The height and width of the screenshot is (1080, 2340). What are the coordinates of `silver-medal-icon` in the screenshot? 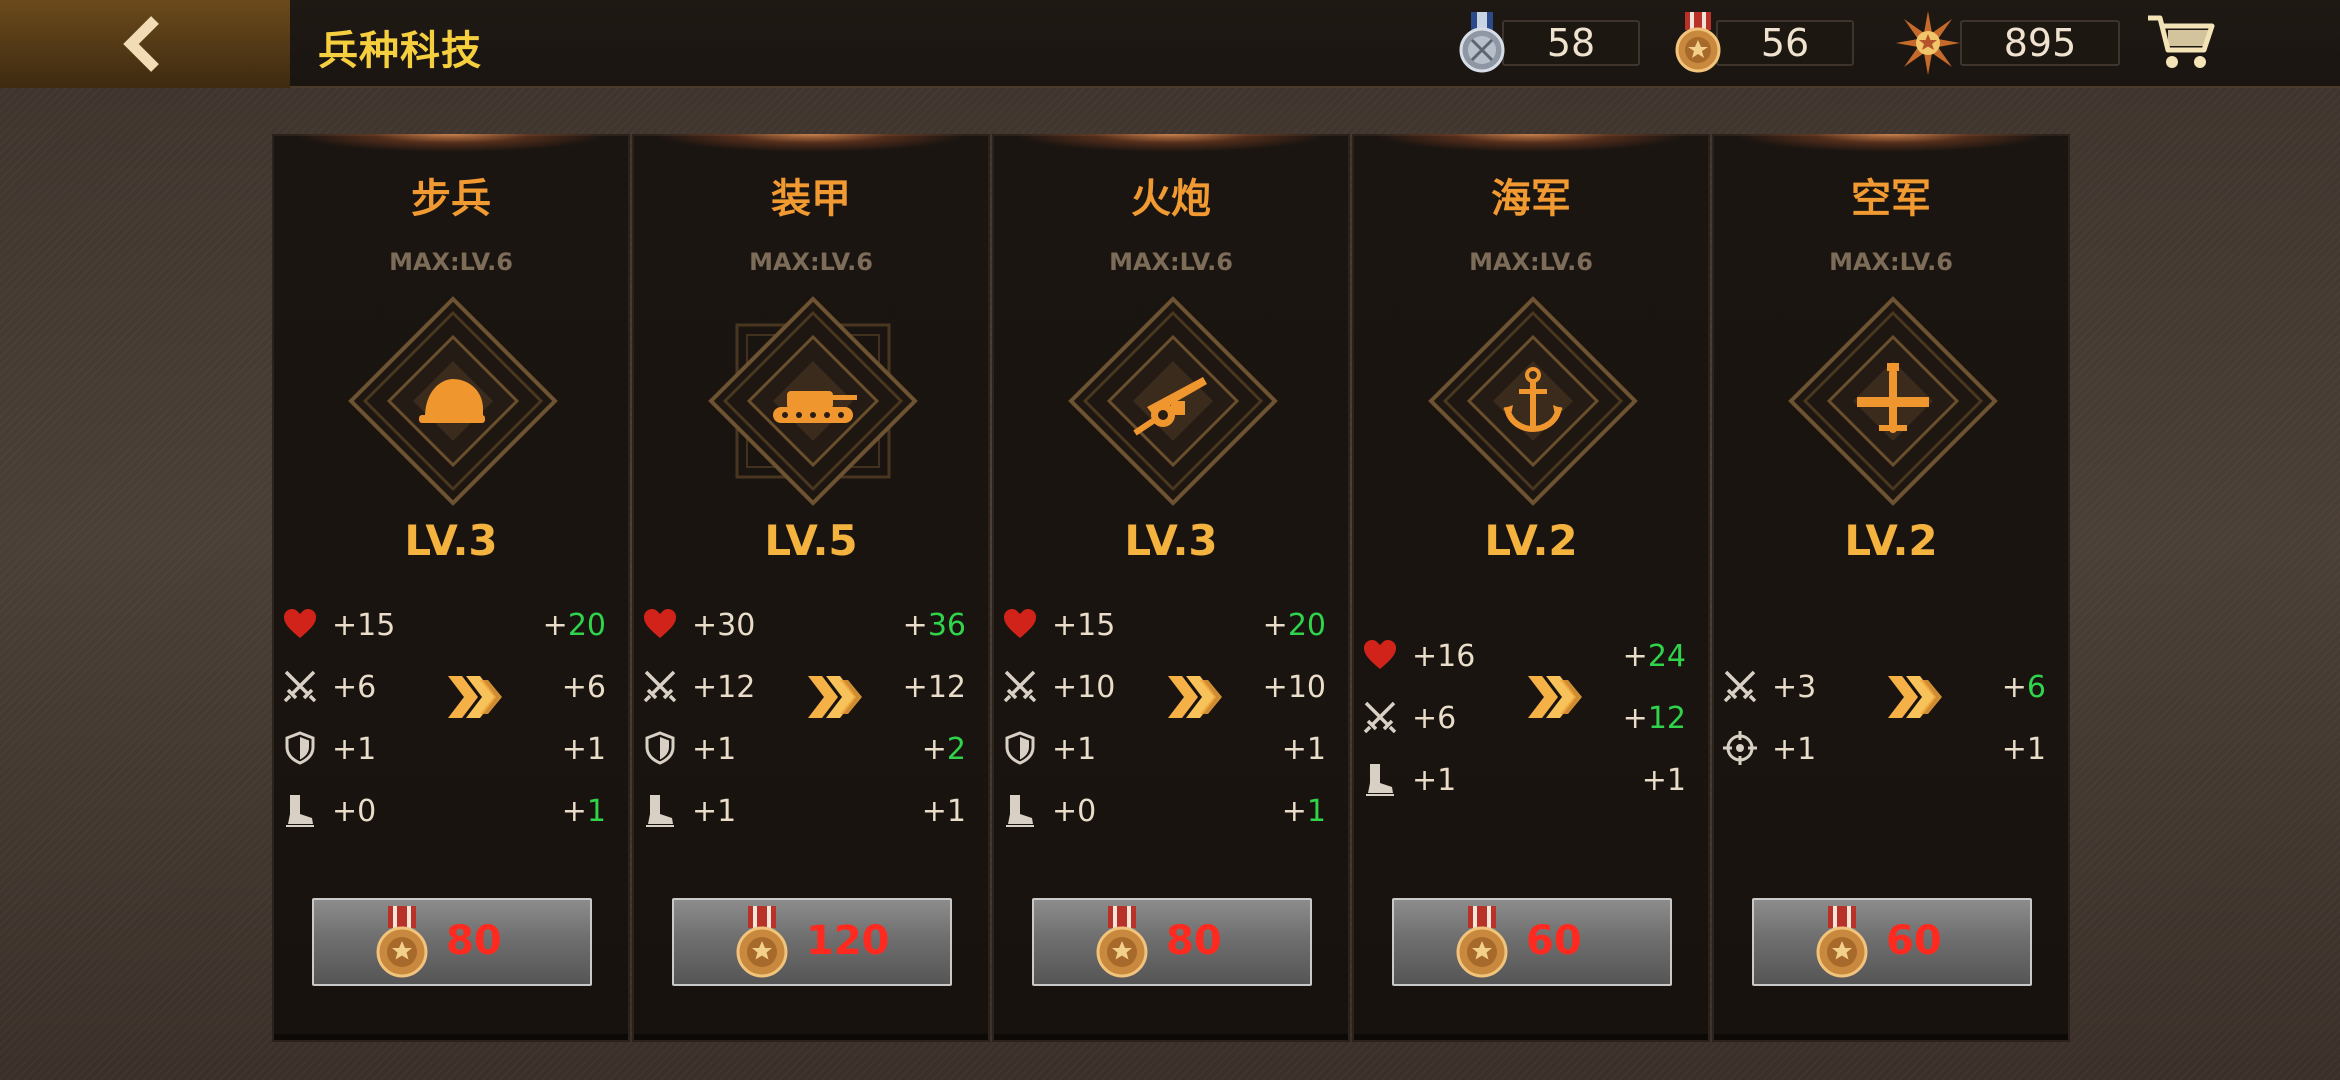 It's located at (1482, 42).